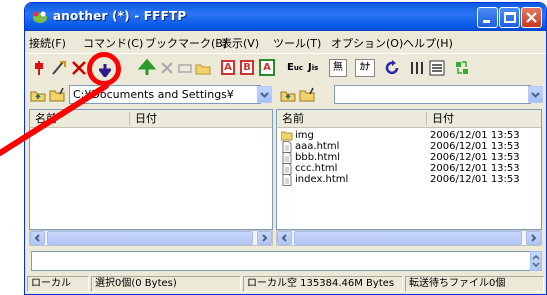 The image size is (547, 295). Describe the element at coordinates (484, 119) in the screenshot. I see `remote-col-date: 日付` at that location.